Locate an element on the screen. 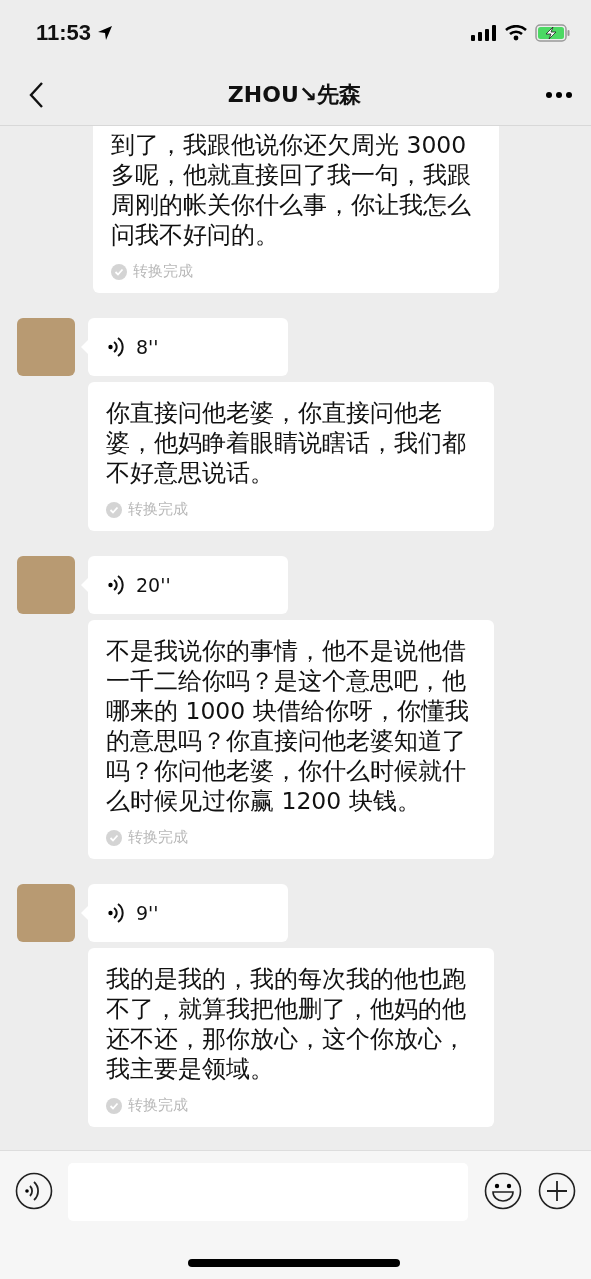  voice-message-bubble: 9'' is located at coordinates (188, 913).